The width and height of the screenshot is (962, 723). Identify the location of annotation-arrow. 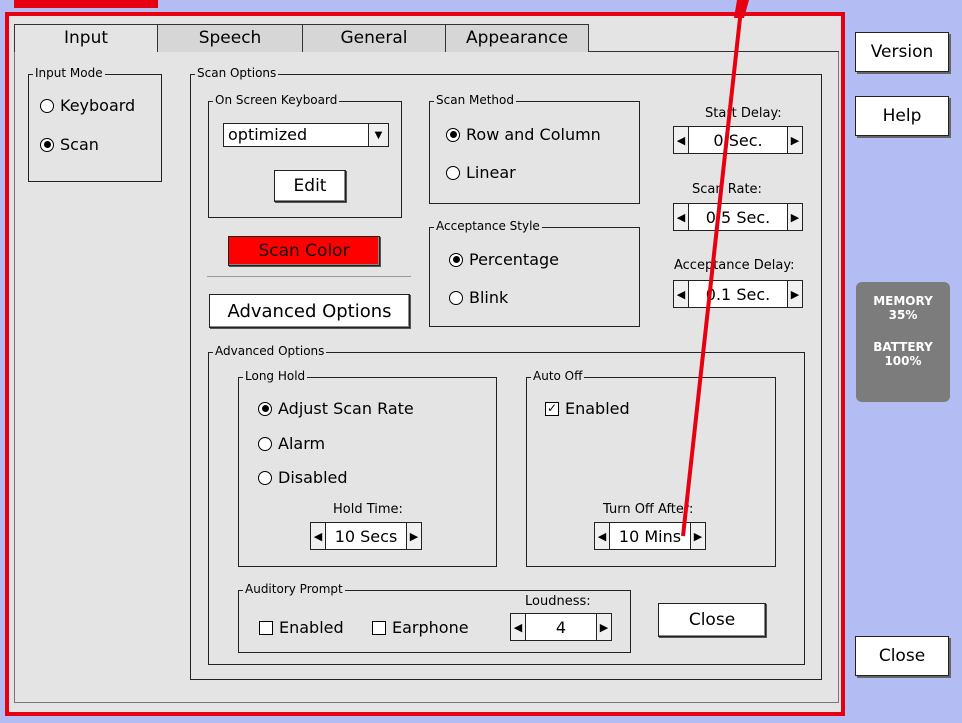
(715, 268).